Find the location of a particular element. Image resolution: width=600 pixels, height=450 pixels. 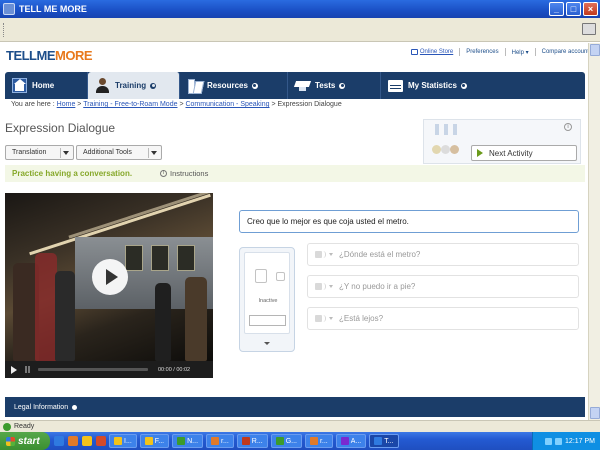

firefox-icon is located at coordinates (73, 441).